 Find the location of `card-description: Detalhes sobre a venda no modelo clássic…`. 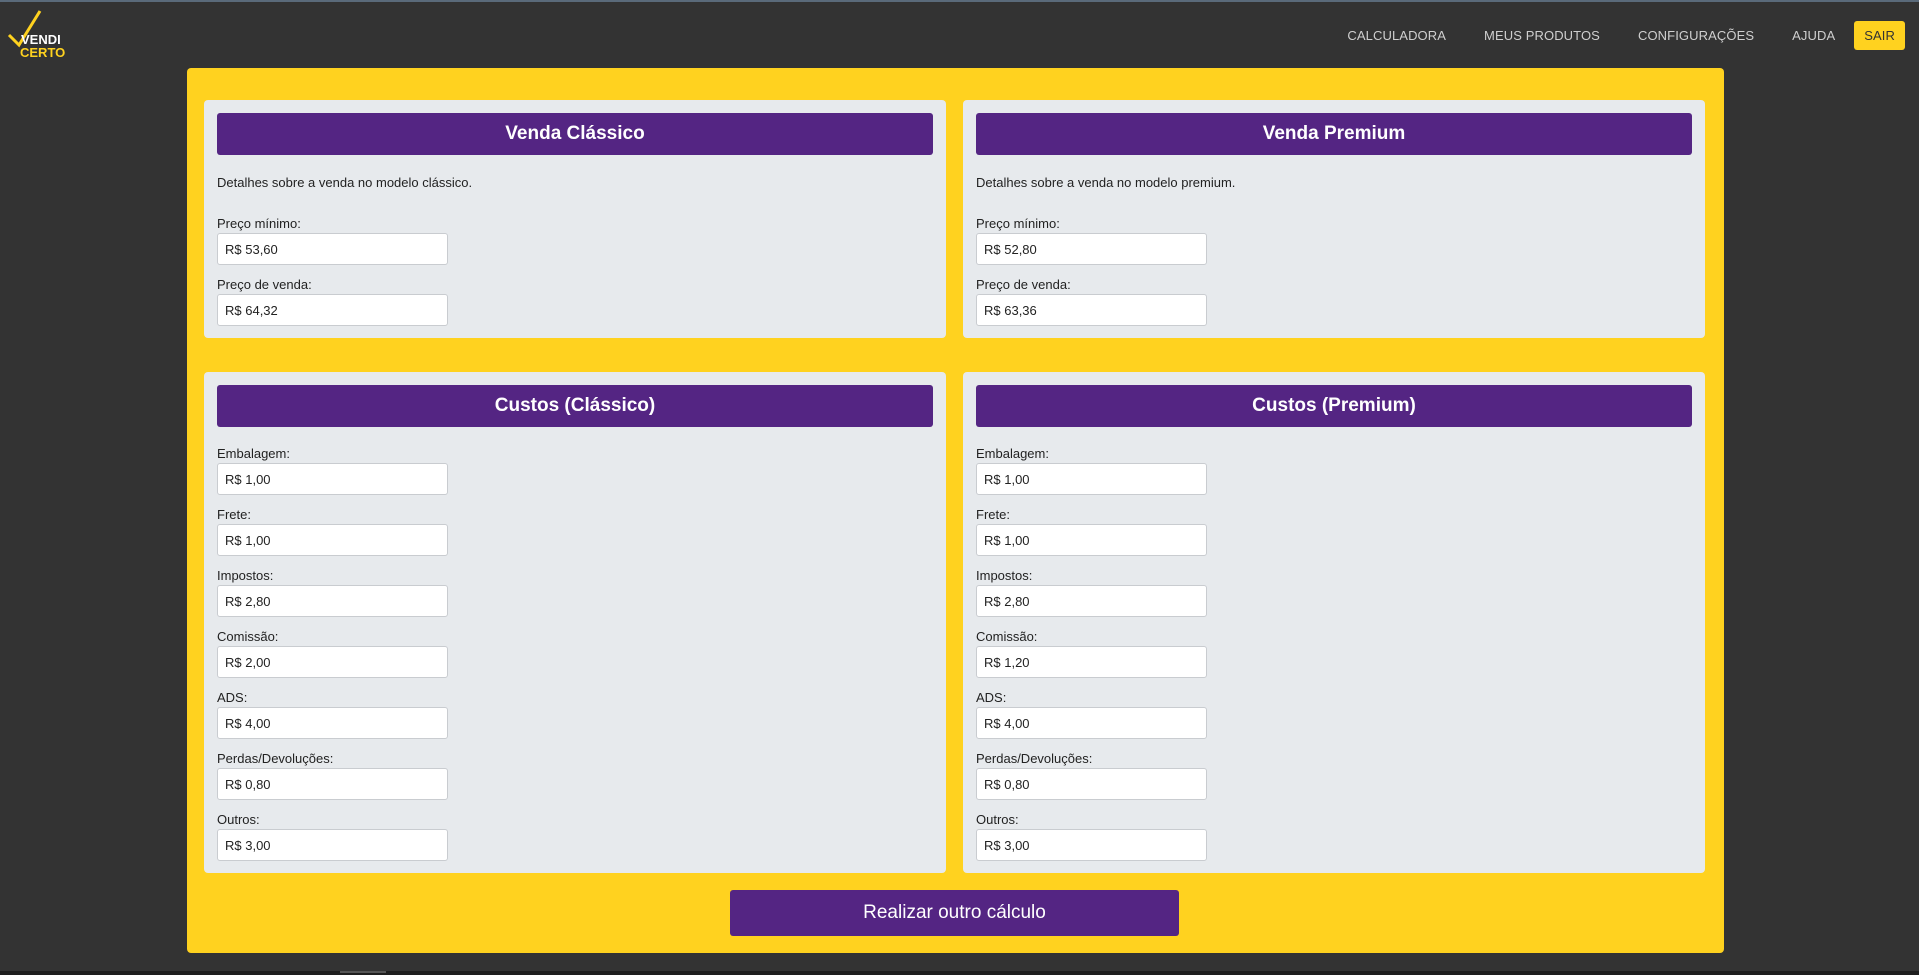

card-description: Detalhes sobre a venda no modelo clássic… is located at coordinates (345, 182).